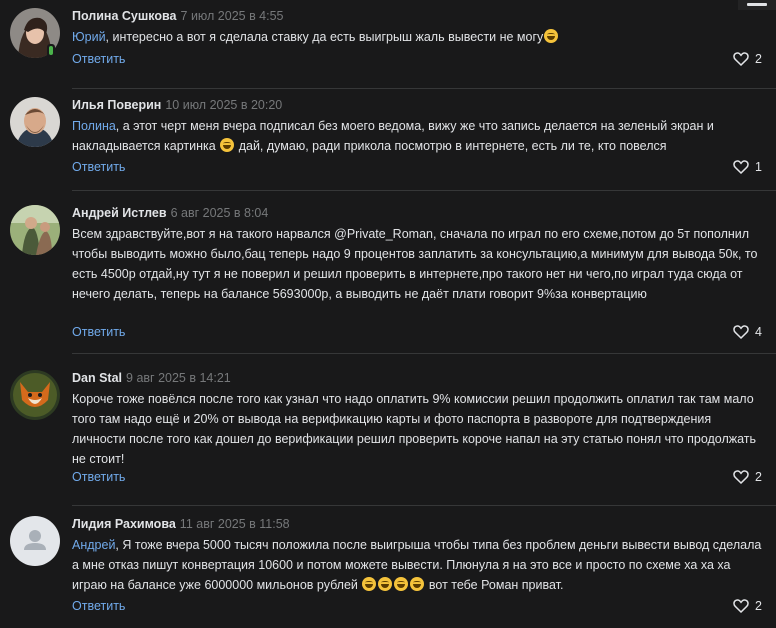 This screenshot has height=628, width=776. I want to click on comment-date: 9 авг 2025 в 14:21, so click(178, 378).